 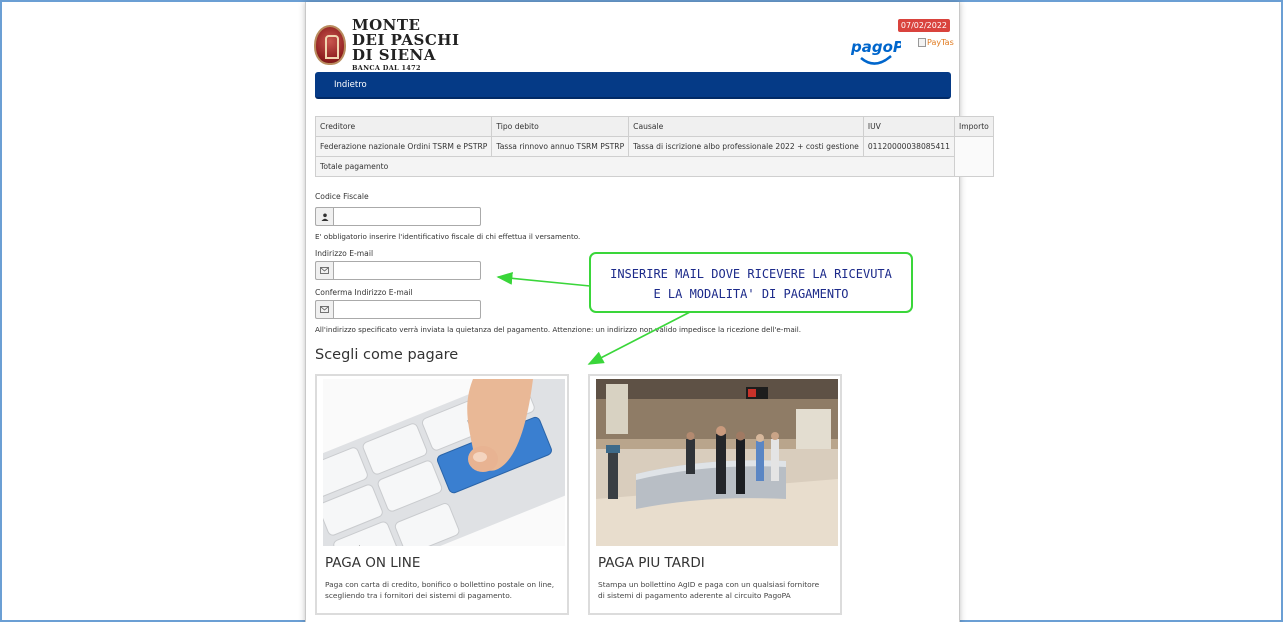 I want to click on user-icon, so click(x=324, y=216).